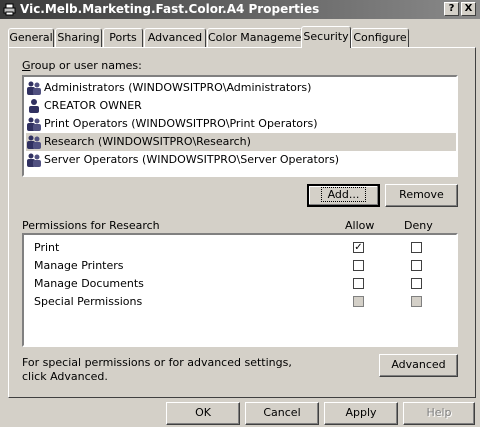 This screenshot has width=480, height=427. Describe the element at coordinates (380, 37) in the screenshot. I see `tab-configure: Configure` at that location.